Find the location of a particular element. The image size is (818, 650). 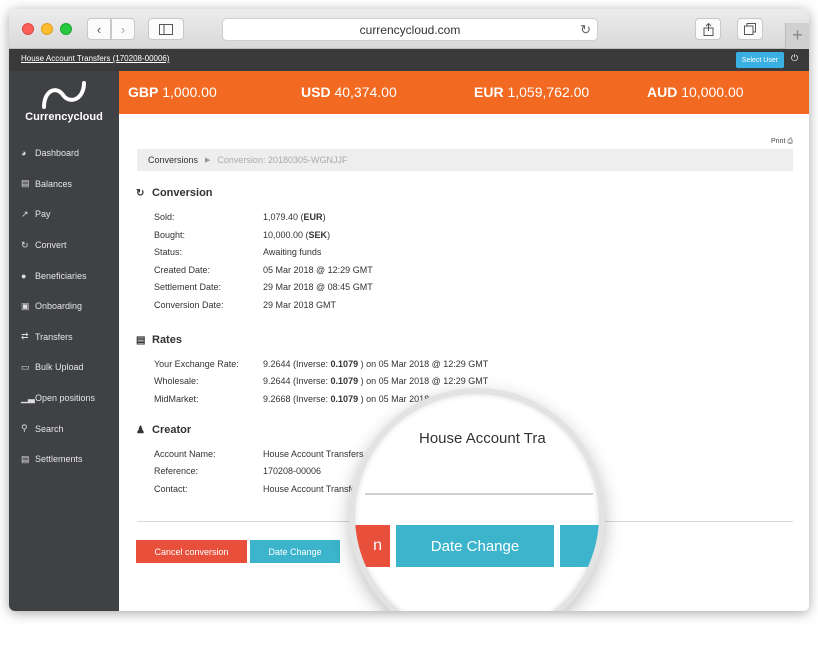

sidebar-item-pay: ↗ Pay is located at coordinates (64, 214).